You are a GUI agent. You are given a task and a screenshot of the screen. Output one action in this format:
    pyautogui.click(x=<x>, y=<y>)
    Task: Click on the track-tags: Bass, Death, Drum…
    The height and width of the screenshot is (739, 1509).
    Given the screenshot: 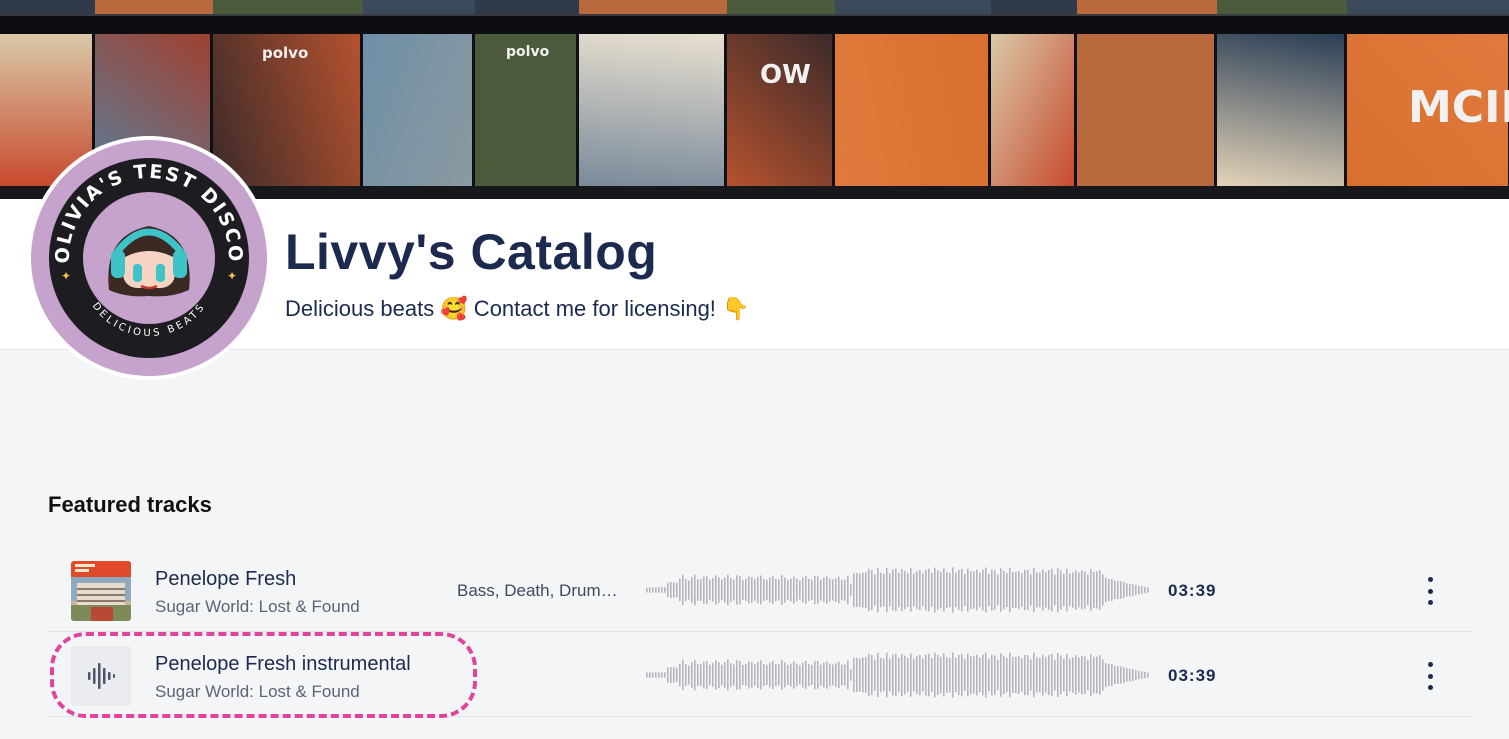 What is the action you would take?
    pyautogui.click(x=537, y=590)
    